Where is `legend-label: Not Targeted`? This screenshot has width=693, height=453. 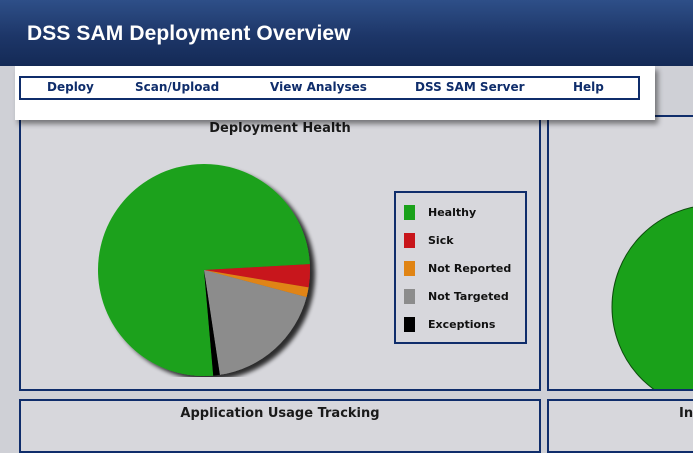
legend-label: Not Targeted is located at coordinates (468, 296).